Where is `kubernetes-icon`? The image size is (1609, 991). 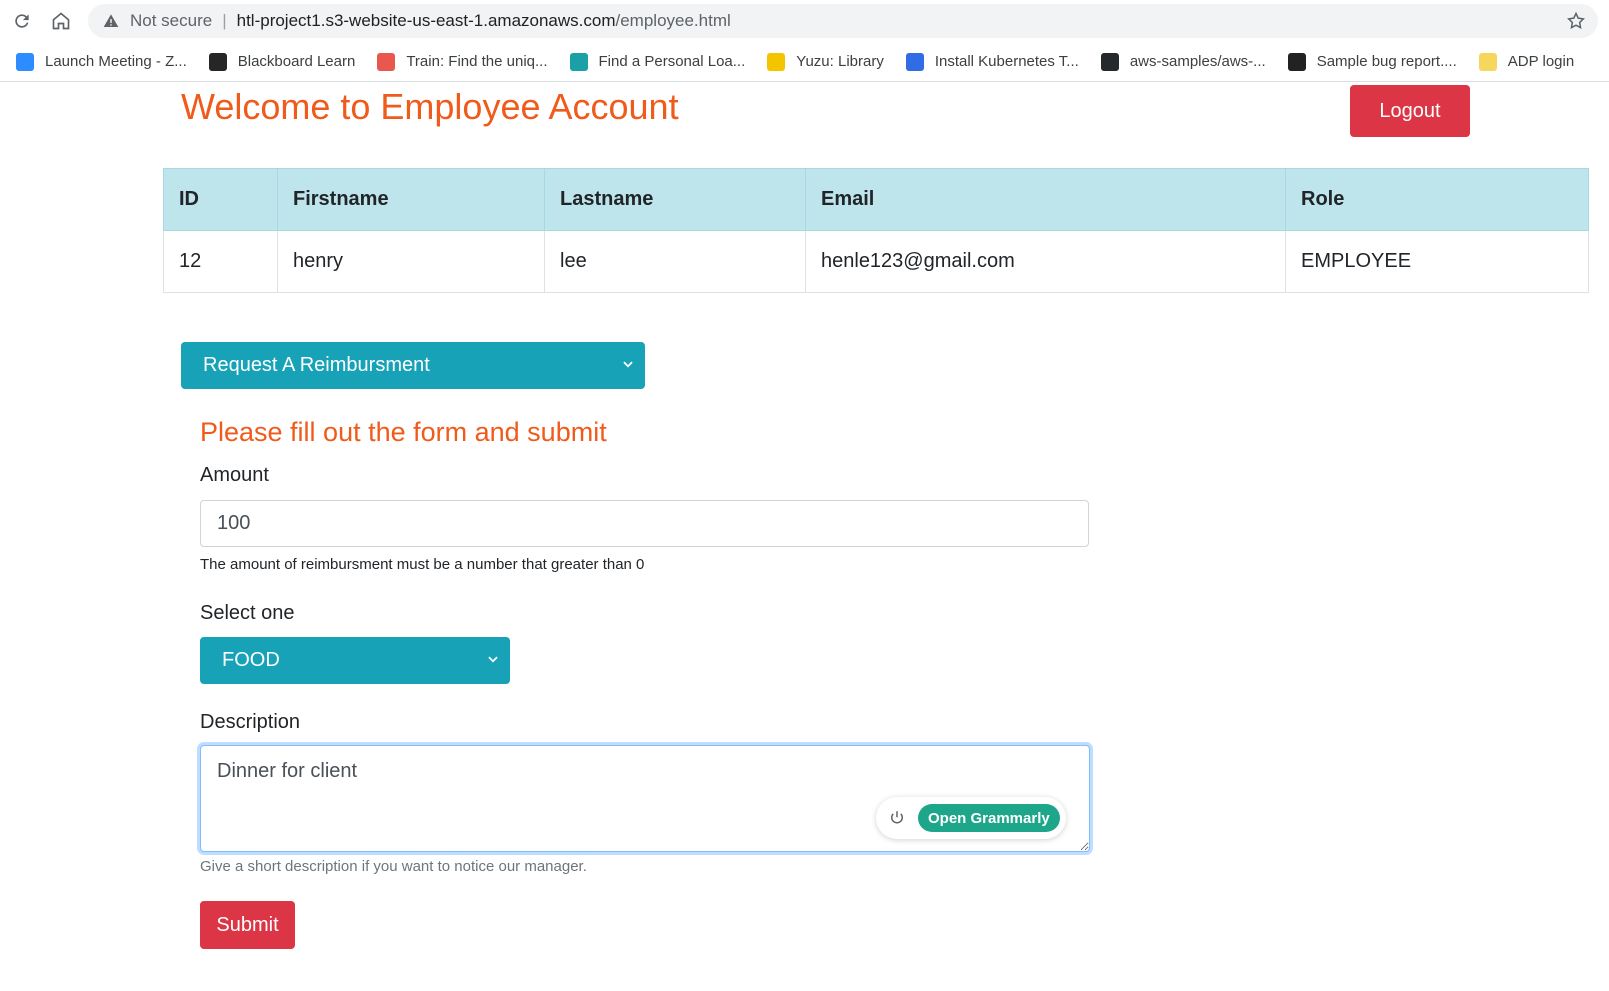 kubernetes-icon is located at coordinates (914, 61).